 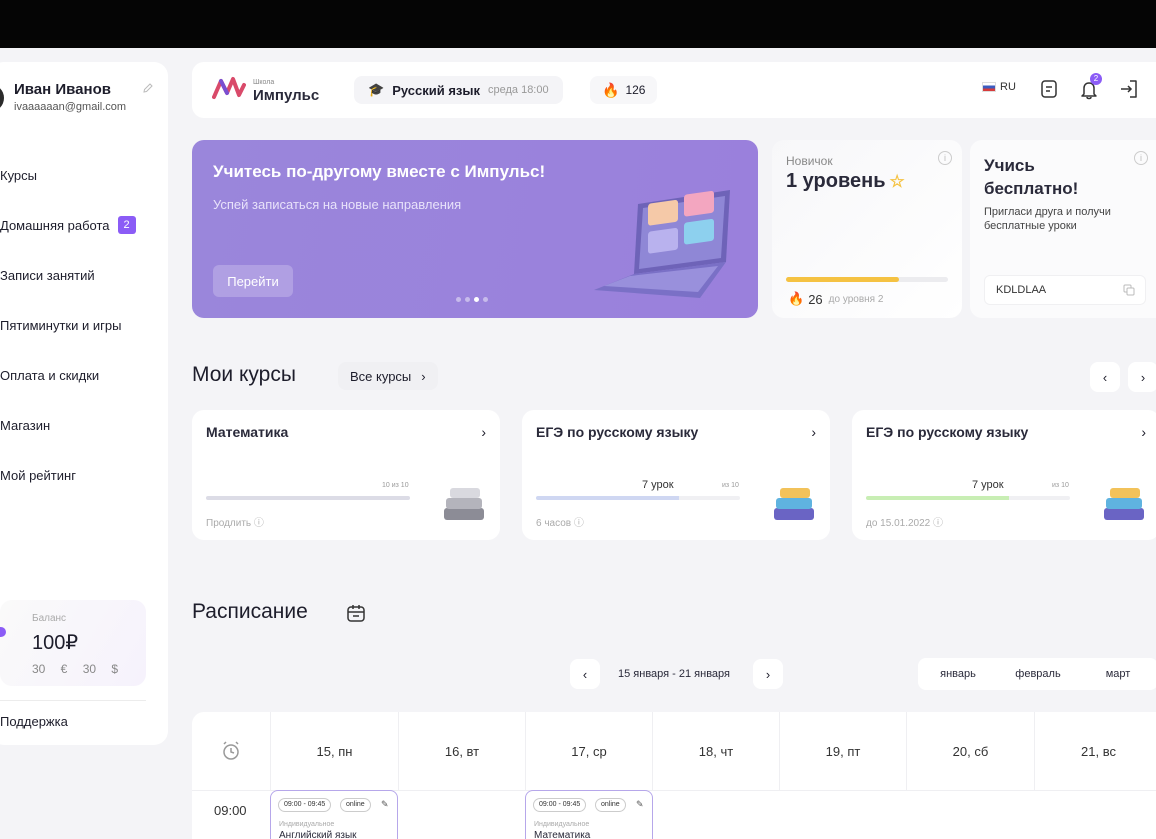 What do you see at coordinates (1129, 290) in the screenshot?
I see `copy-icon` at bounding box center [1129, 290].